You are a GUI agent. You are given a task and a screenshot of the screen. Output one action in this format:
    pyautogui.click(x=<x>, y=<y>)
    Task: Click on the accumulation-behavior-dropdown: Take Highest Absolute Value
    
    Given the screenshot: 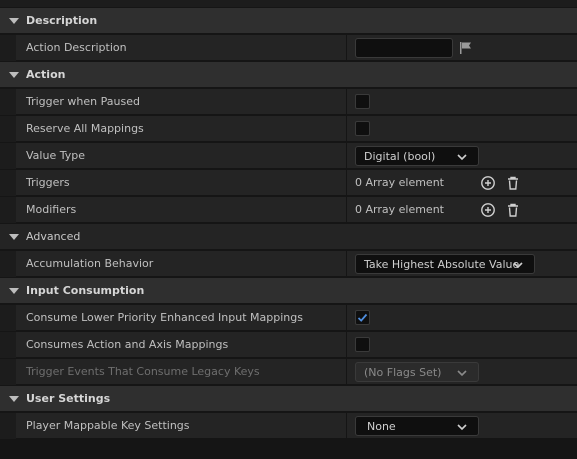 What is the action you would take?
    pyautogui.click(x=445, y=264)
    